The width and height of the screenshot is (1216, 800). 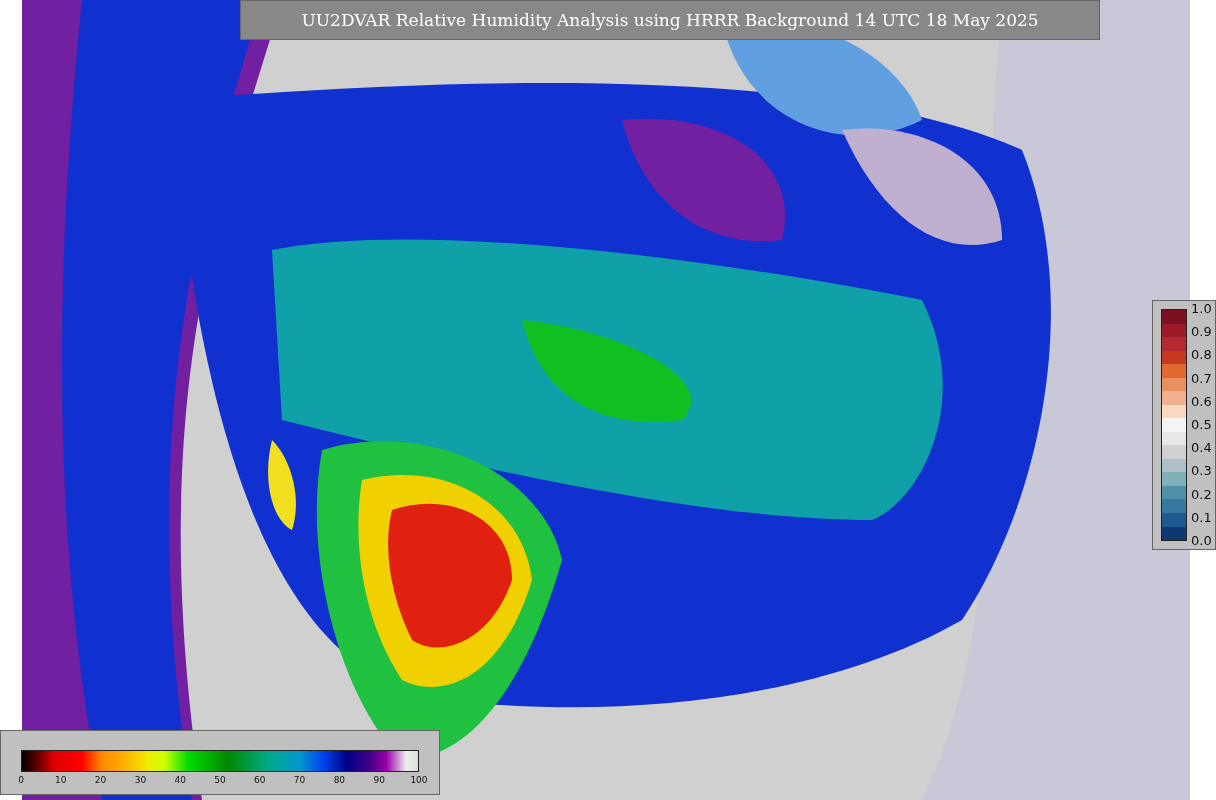 I want to click on scale-label: 100, so click(x=418, y=780).